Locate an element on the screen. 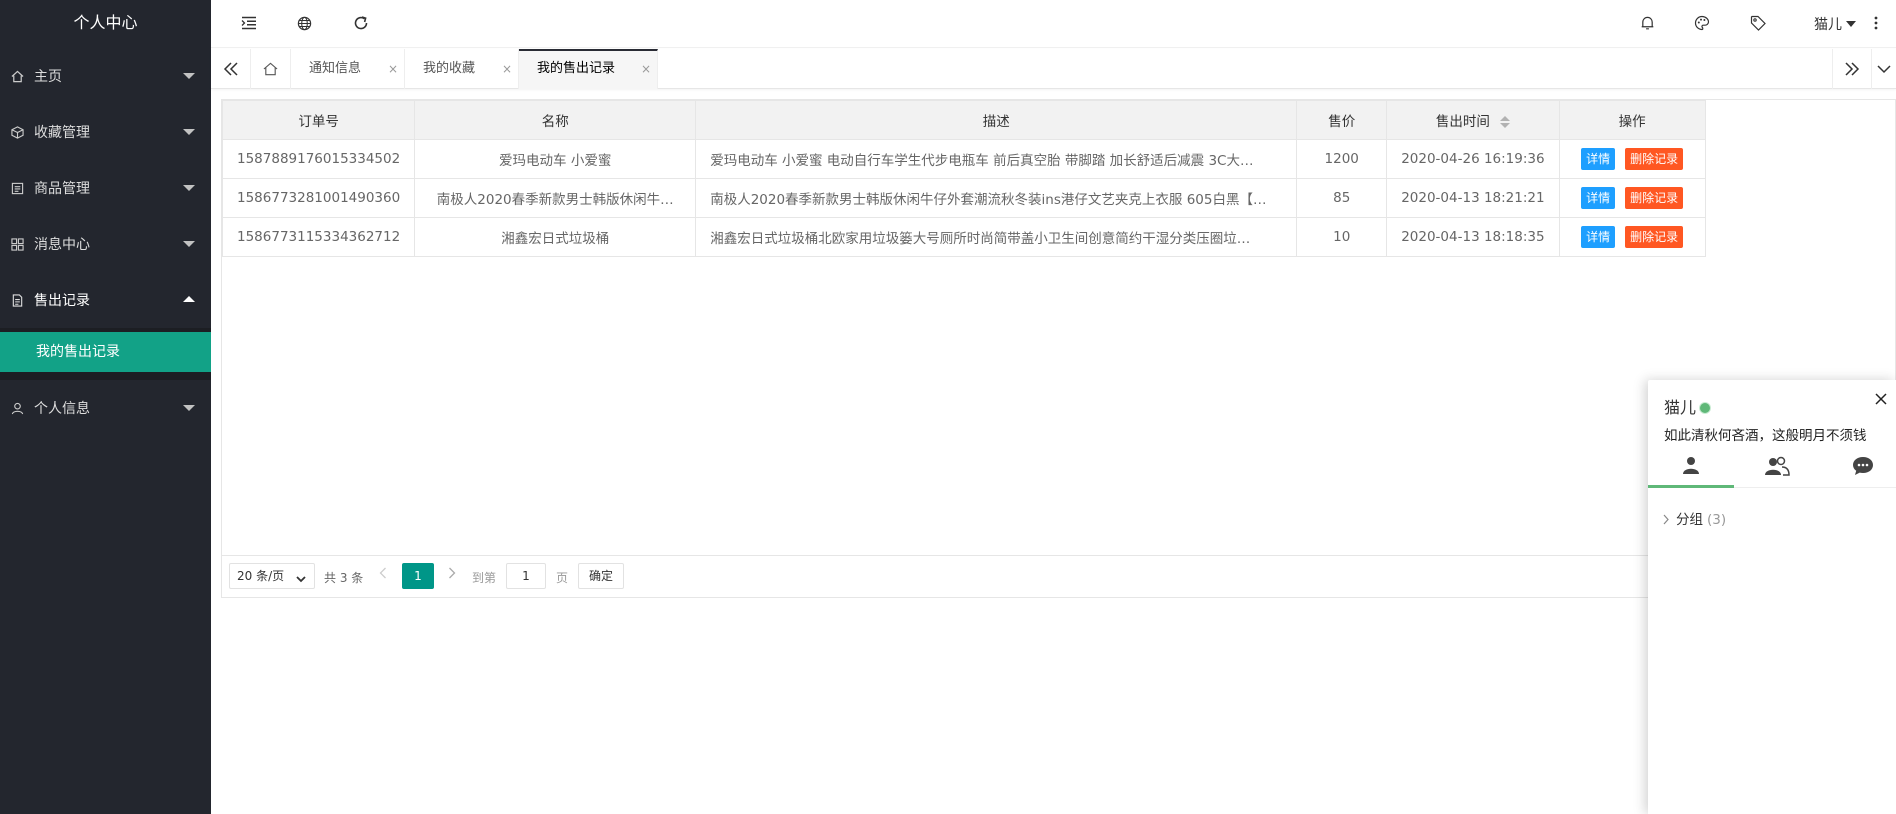 This screenshot has width=1896, height=814. top-header: 猫儿 is located at coordinates (1053, 24).